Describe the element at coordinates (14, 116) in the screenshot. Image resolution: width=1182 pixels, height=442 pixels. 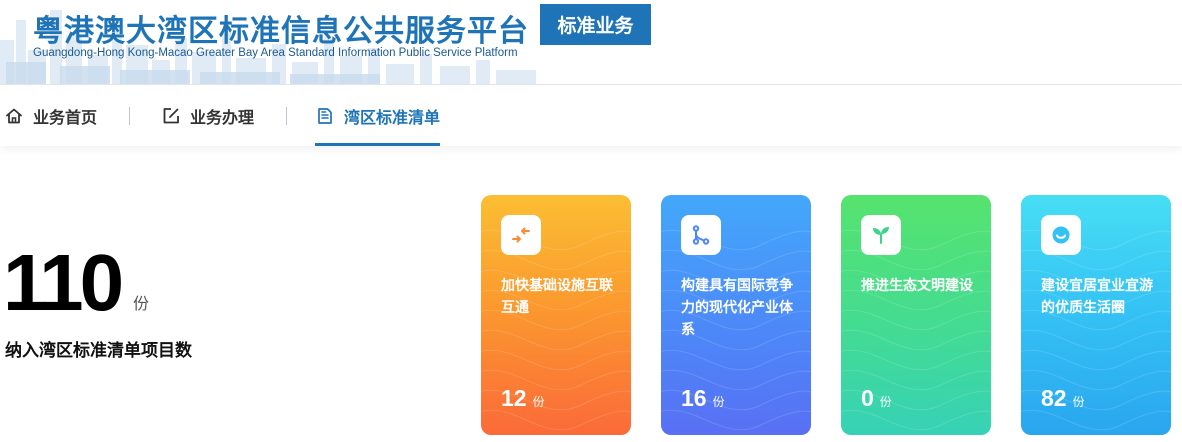
I see `home-icon` at that location.